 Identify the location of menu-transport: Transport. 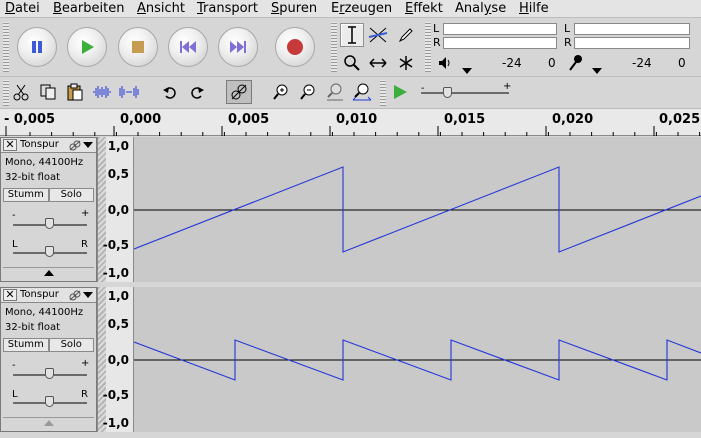
(227, 8).